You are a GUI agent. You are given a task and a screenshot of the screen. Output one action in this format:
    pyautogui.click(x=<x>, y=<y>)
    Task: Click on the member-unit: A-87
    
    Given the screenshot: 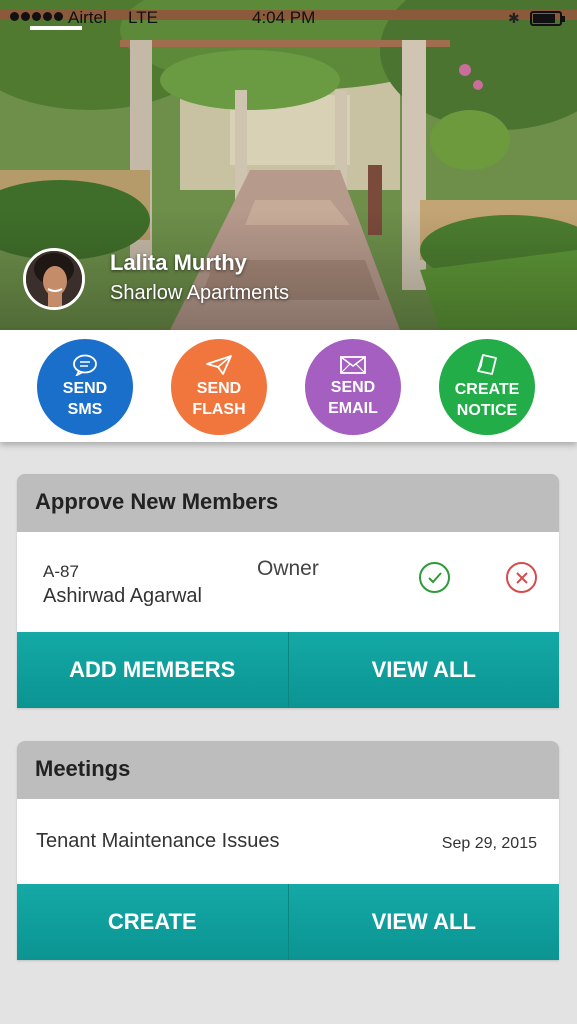 What is the action you would take?
    pyautogui.click(x=61, y=571)
    